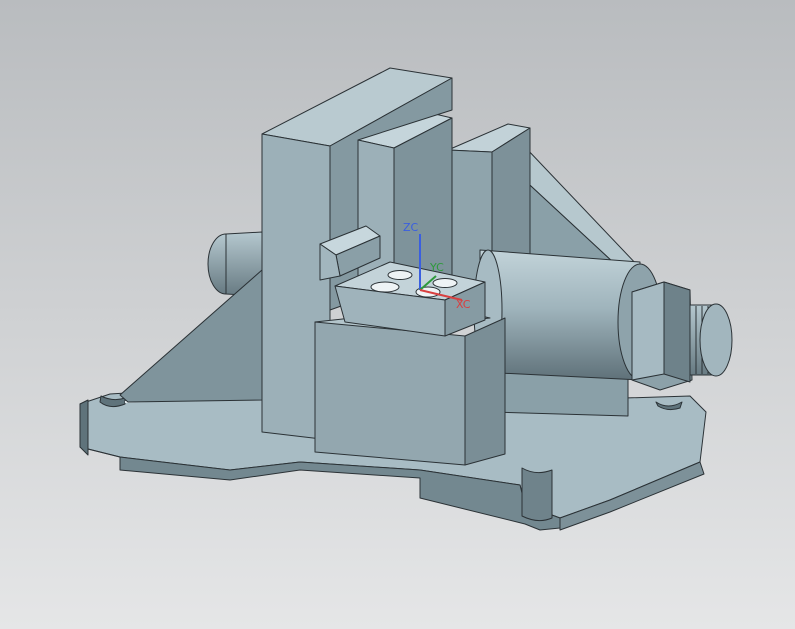  Describe the element at coordinates (537, 494) in the screenshot. I see `base-slot-front` at that location.